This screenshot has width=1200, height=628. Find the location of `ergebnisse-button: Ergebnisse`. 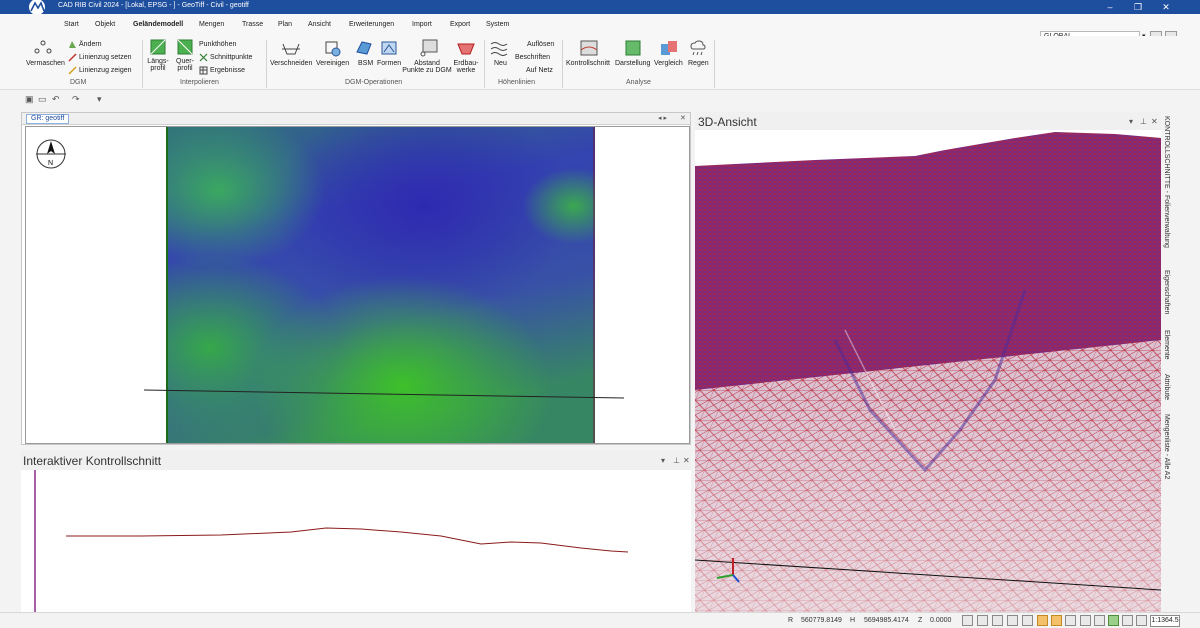

ergebnisse-button: Ergebnisse is located at coordinates (227, 70).